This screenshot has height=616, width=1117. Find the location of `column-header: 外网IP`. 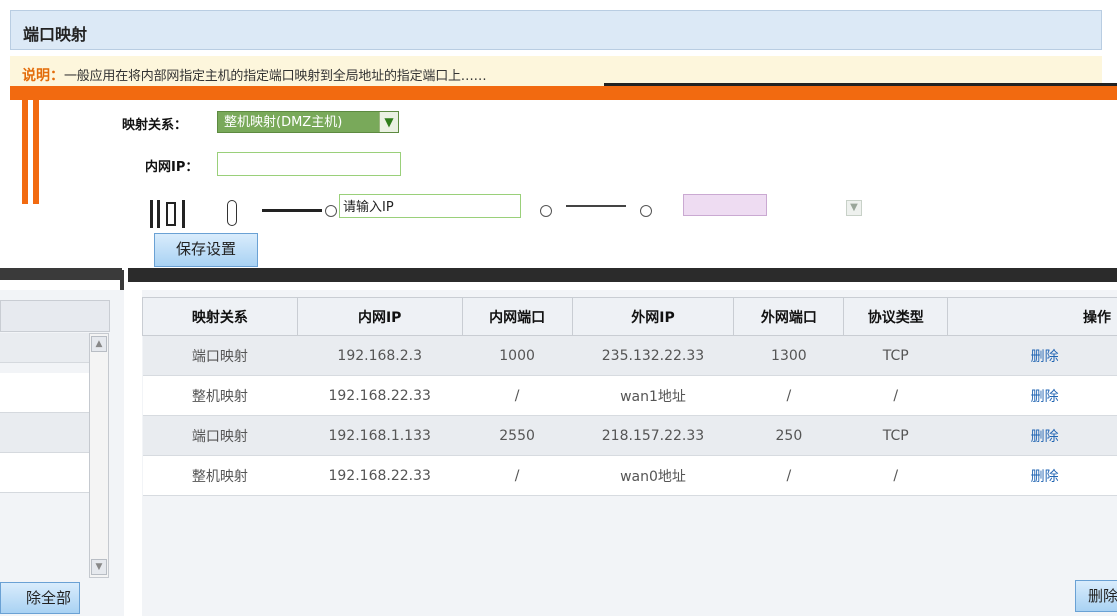

column-header: 外网IP is located at coordinates (653, 316).